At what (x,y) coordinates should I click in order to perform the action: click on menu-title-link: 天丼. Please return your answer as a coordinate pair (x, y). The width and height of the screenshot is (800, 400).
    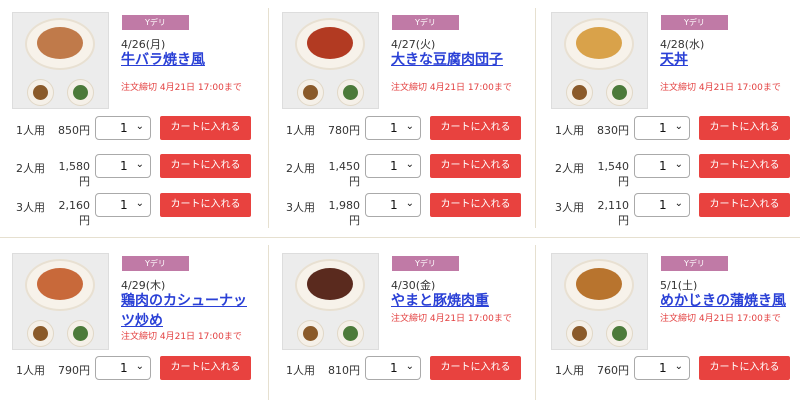
    Looking at the image, I should click on (727, 60).